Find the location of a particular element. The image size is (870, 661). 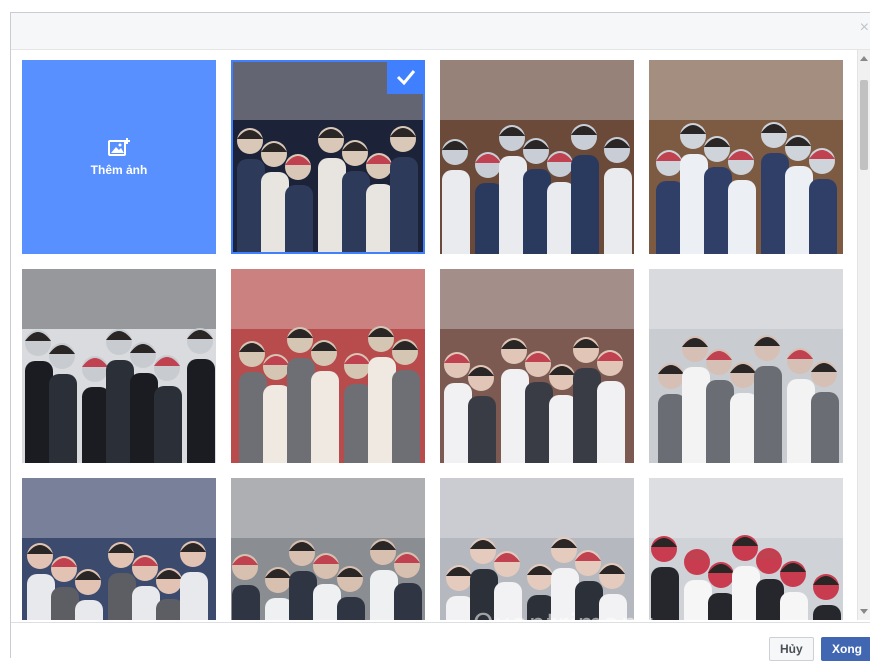

dialog-footer: Hủy Xong is located at coordinates (440, 641).